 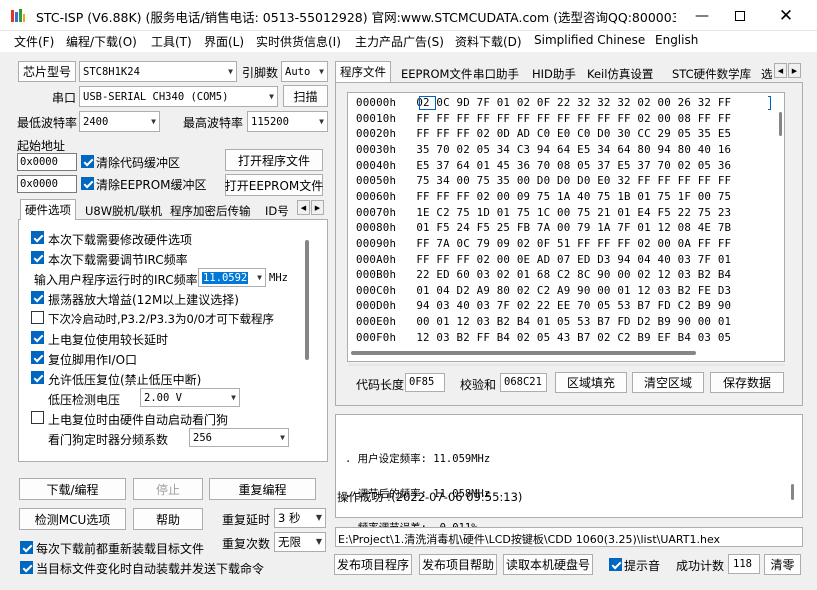 What do you see at coordinates (37, 339) in the screenshot?
I see `long-reset-checkbox` at bounding box center [37, 339].